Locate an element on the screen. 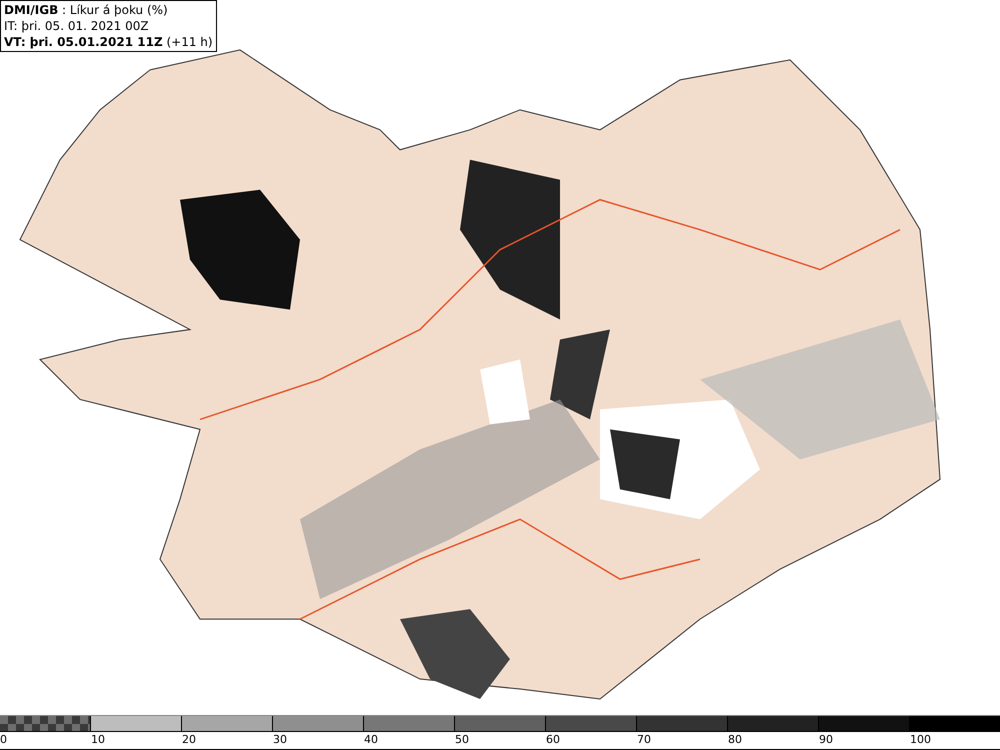 Image resolution: width=1000 pixels, height=750 pixels. info-line: IT: þri. 05. 01. 2021 00Z is located at coordinates (77, 26).